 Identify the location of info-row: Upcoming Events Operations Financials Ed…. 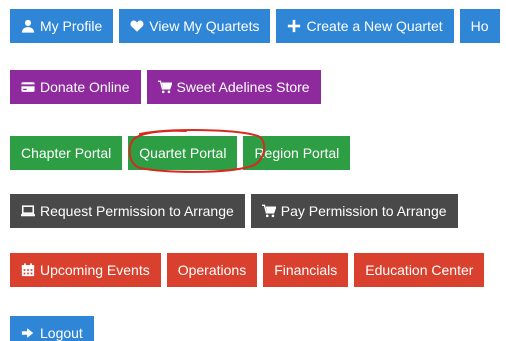
(247, 270).